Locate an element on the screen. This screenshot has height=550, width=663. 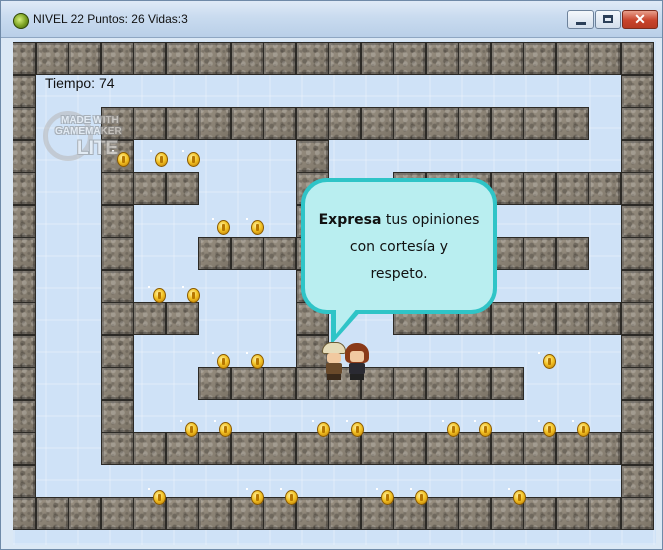
title-bar: NIVEL 22 Puntos: 26 Vidas:3 ✕ is located at coordinates (331, 19).